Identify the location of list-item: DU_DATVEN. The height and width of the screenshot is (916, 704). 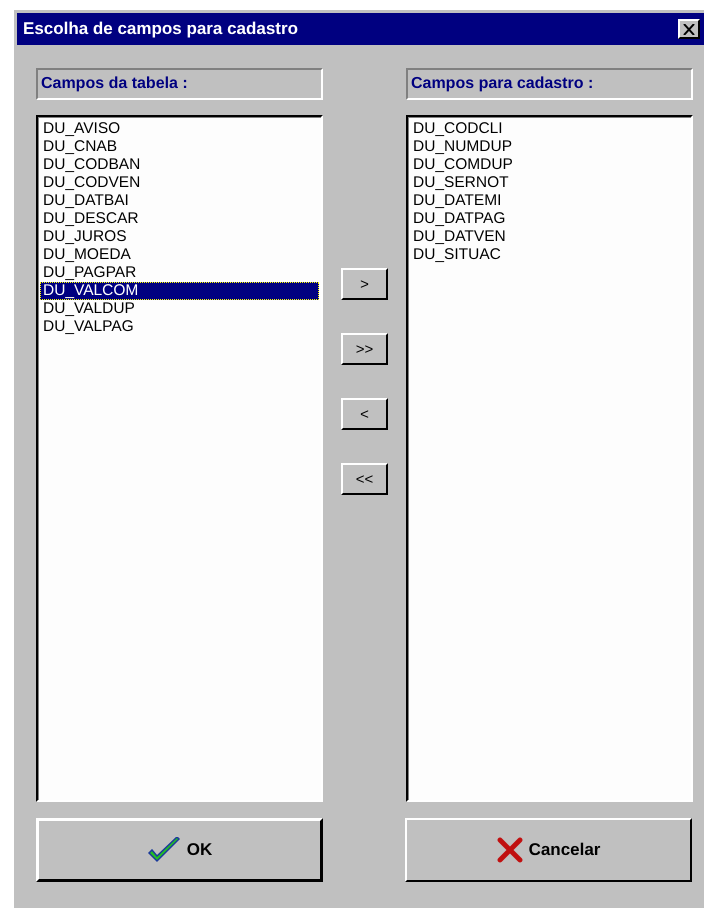
(549, 237).